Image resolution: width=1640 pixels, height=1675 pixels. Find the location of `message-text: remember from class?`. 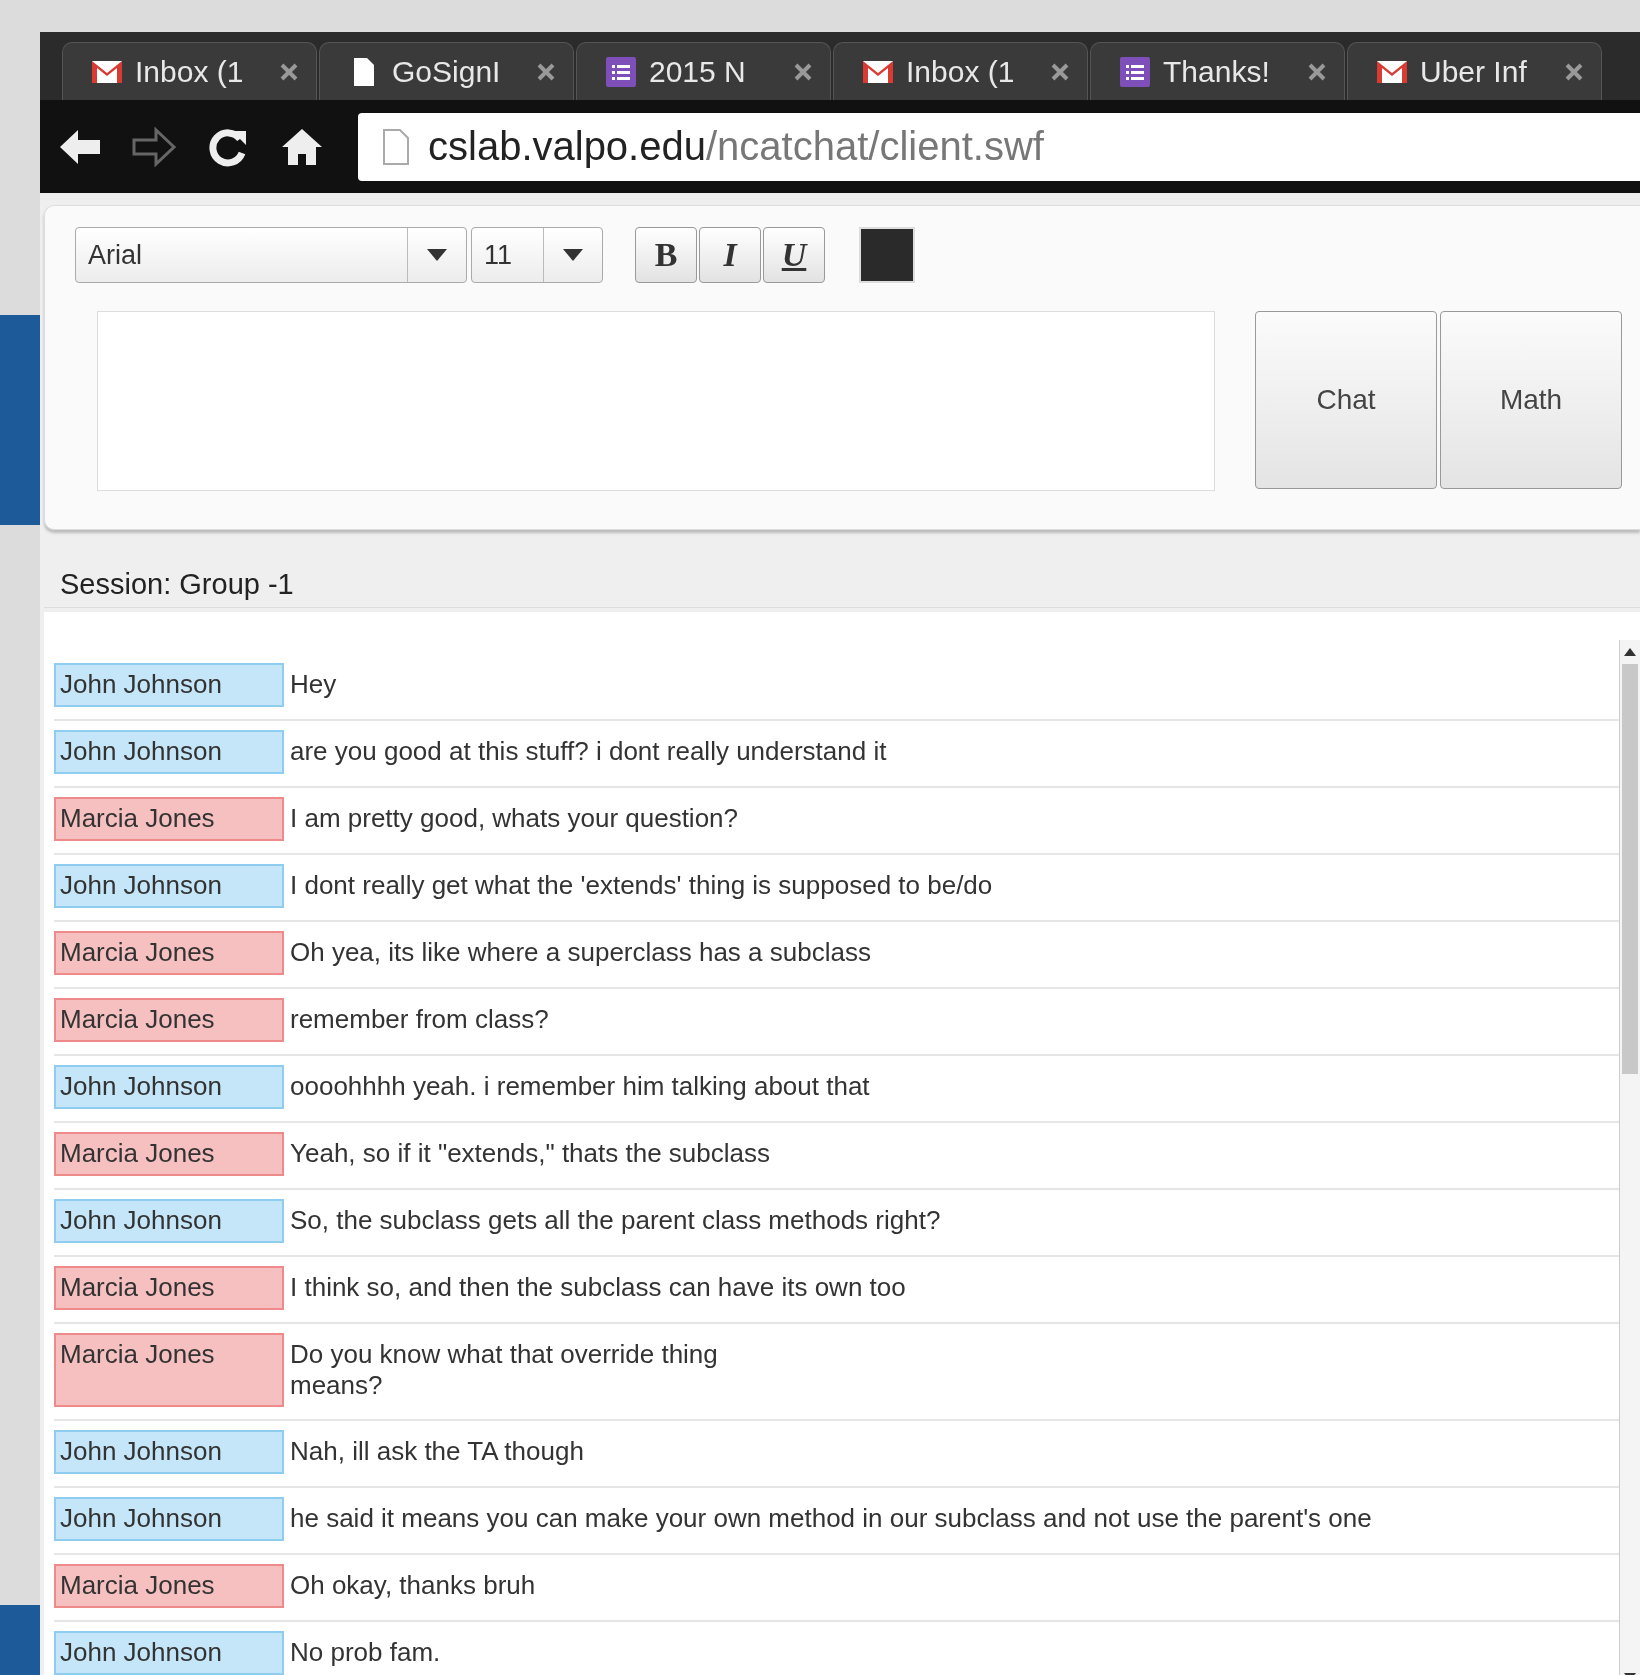

message-text: remember from class? is located at coordinates (419, 1019).